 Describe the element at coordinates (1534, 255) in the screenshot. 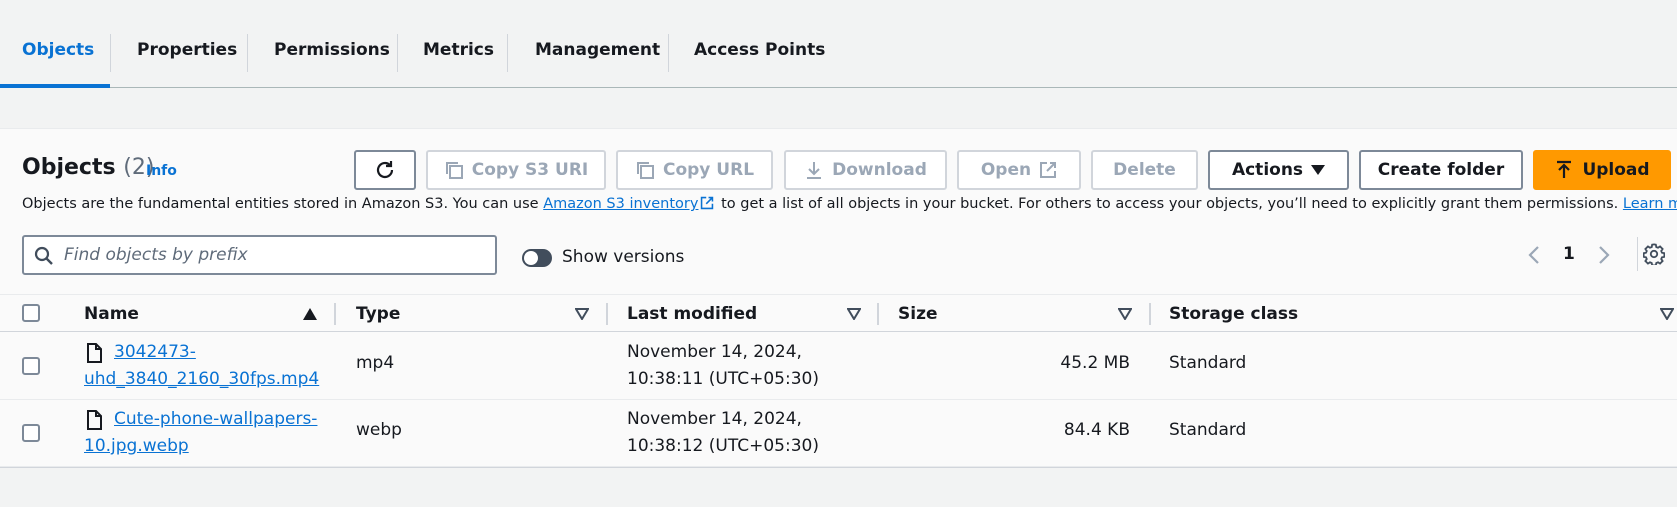

I see `chevron-left-icon` at that location.